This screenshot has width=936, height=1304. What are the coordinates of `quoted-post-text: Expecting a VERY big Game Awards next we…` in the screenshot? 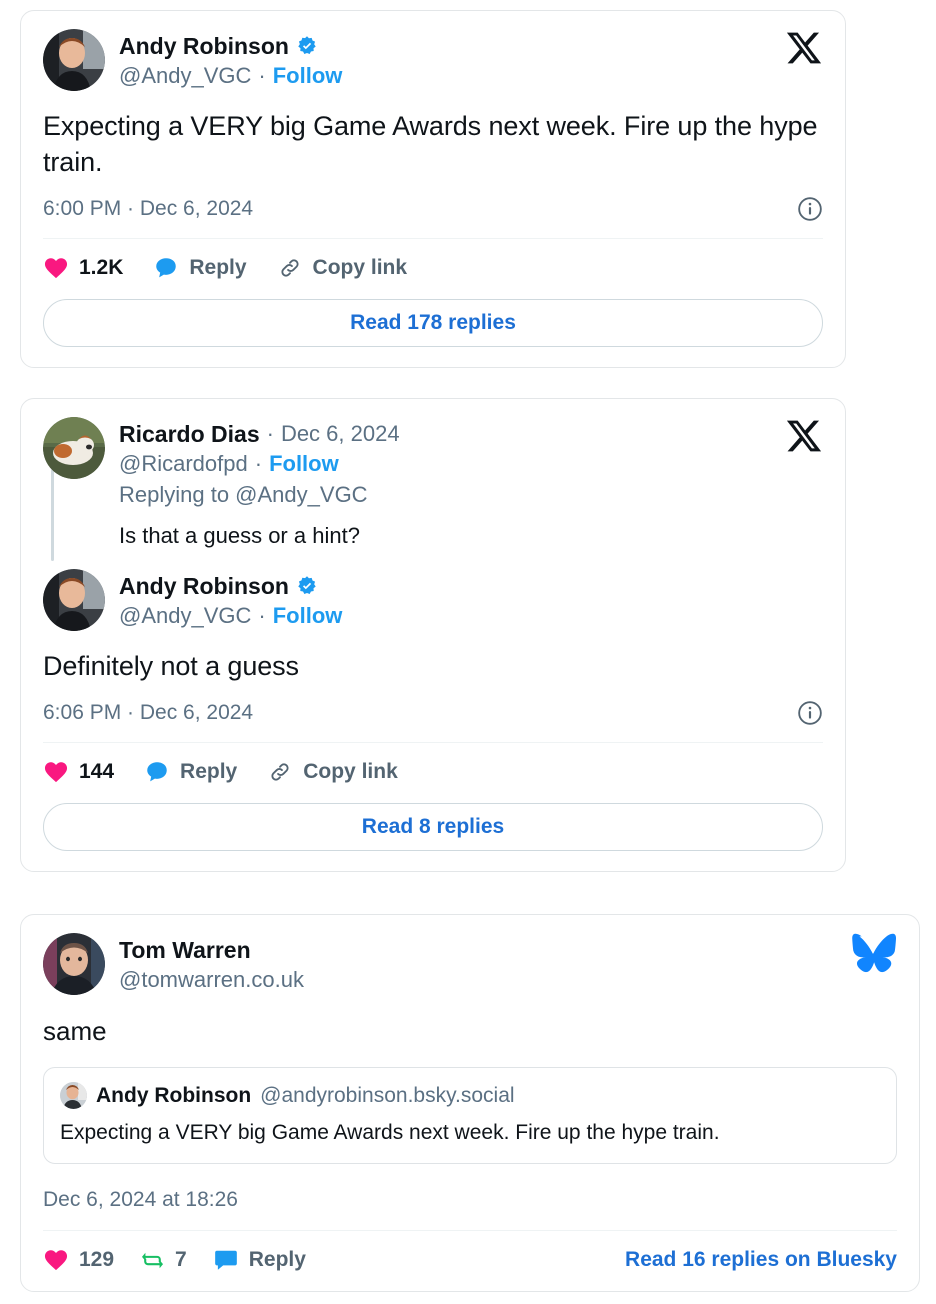 It's located at (390, 1133).